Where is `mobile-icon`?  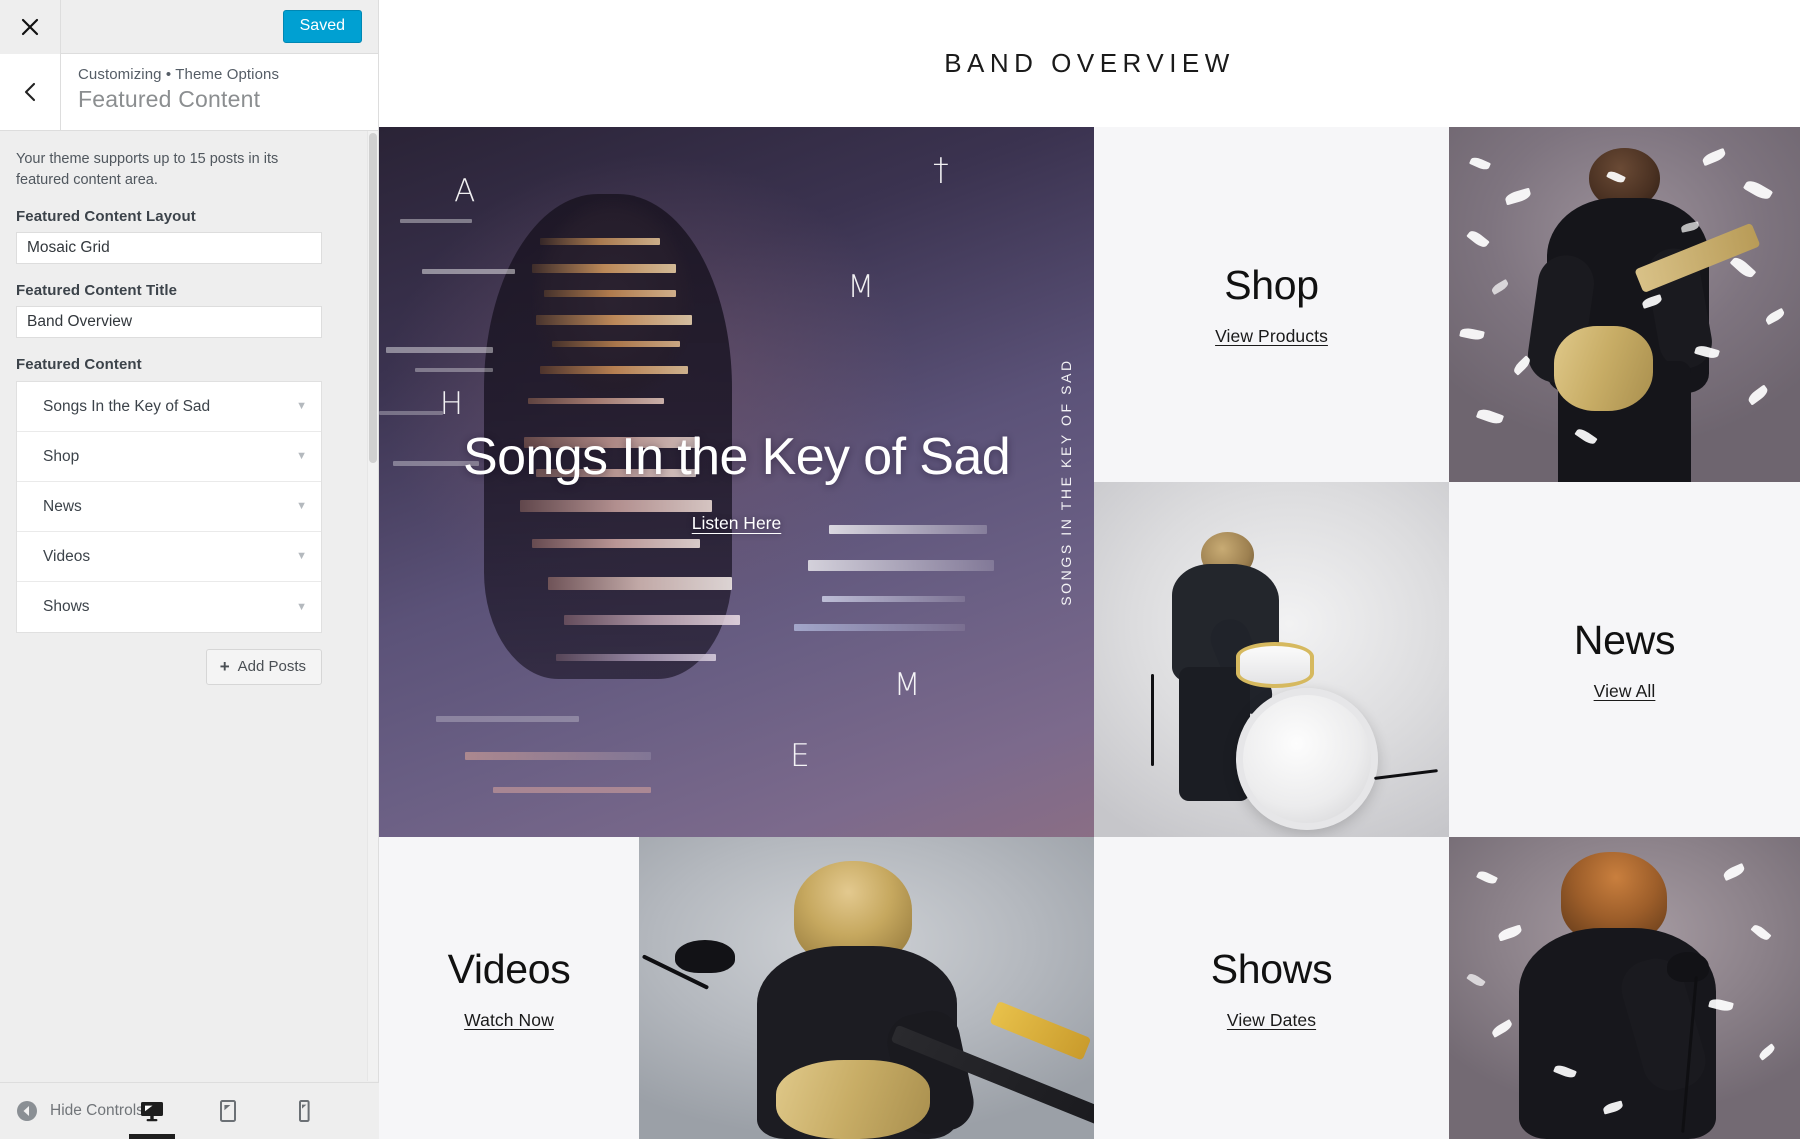
mobile-icon is located at coordinates (304, 1110).